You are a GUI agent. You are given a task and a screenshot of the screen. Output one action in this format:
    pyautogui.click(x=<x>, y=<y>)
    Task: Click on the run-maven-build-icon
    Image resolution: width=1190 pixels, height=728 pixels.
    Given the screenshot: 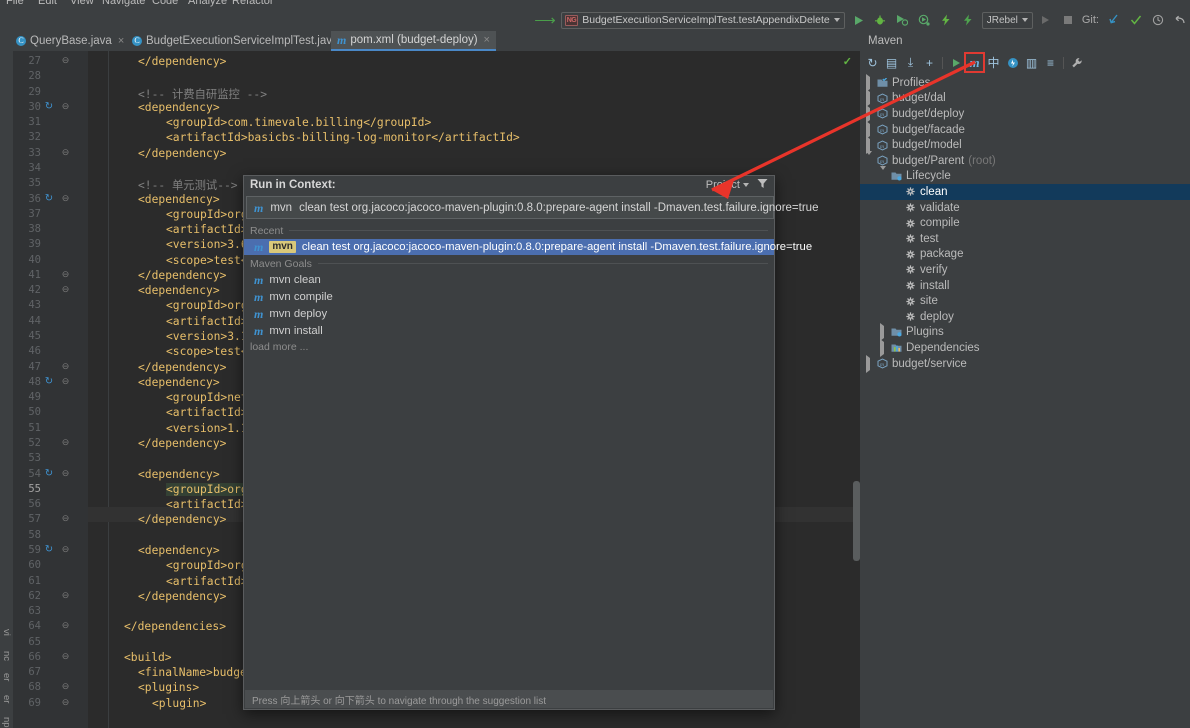 What is the action you would take?
    pyautogui.click(x=955, y=62)
    